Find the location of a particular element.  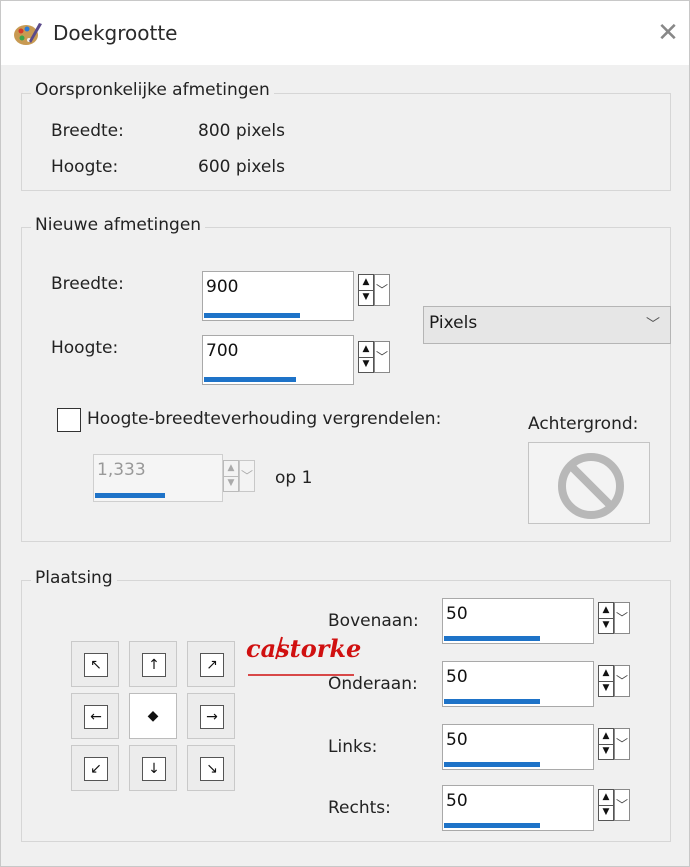

top-progress is located at coordinates (492, 638).